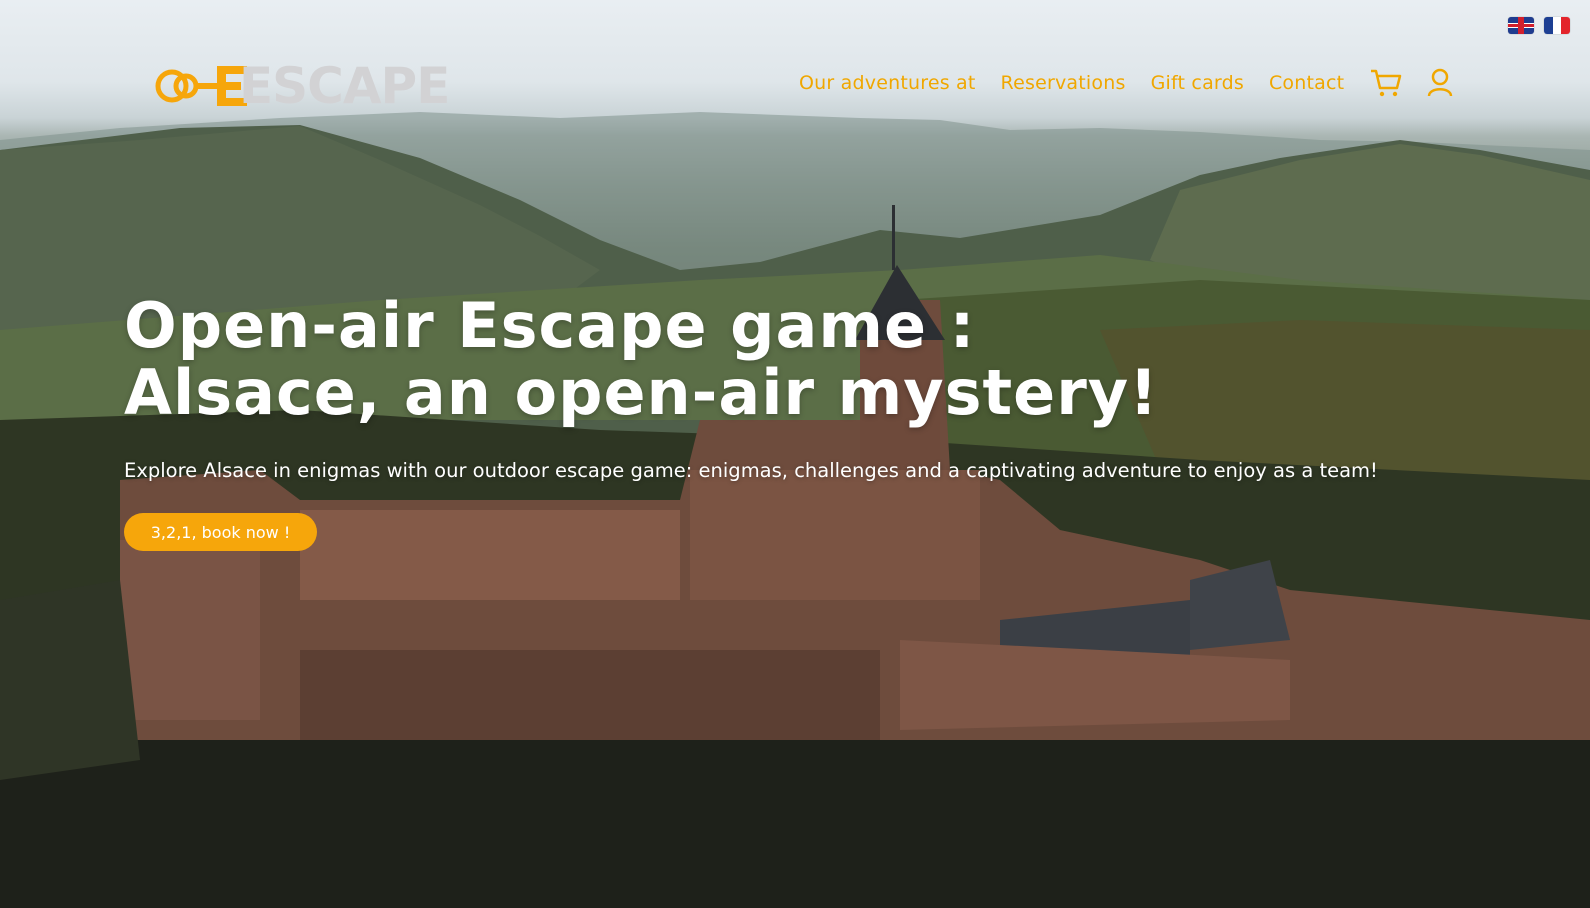  What do you see at coordinates (1440, 83) in the screenshot?
I see `user-icon` at bounding box center [1440, 83].